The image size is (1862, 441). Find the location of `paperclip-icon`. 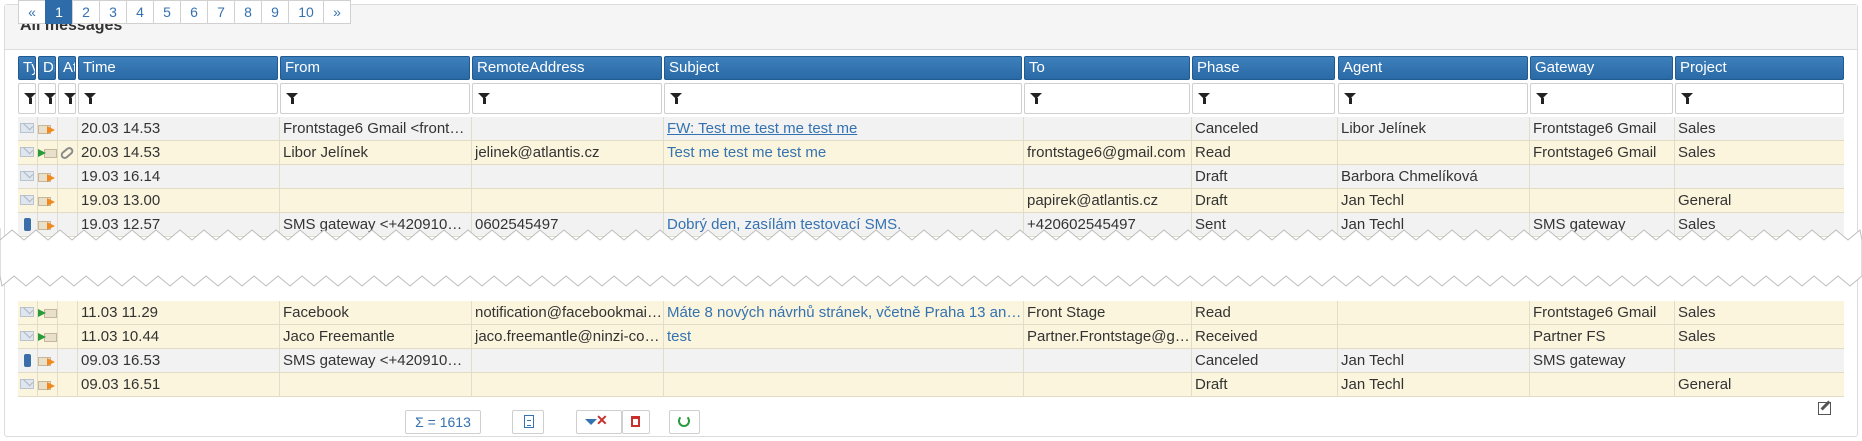

paperclip-icon is located at coordinates (67, 153).